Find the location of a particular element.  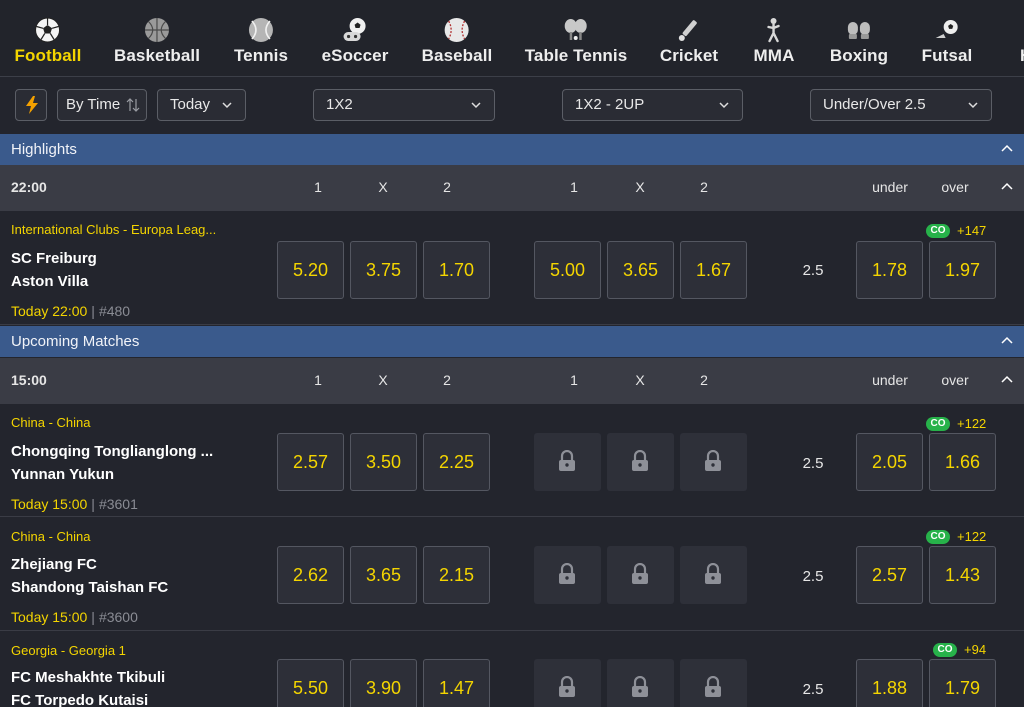

sport-tab-esoccer: eSoccer is located at coordinates (355, 38).